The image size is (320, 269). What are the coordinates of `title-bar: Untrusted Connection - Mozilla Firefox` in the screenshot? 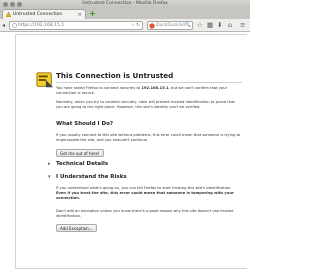 It's located at (125, 4).